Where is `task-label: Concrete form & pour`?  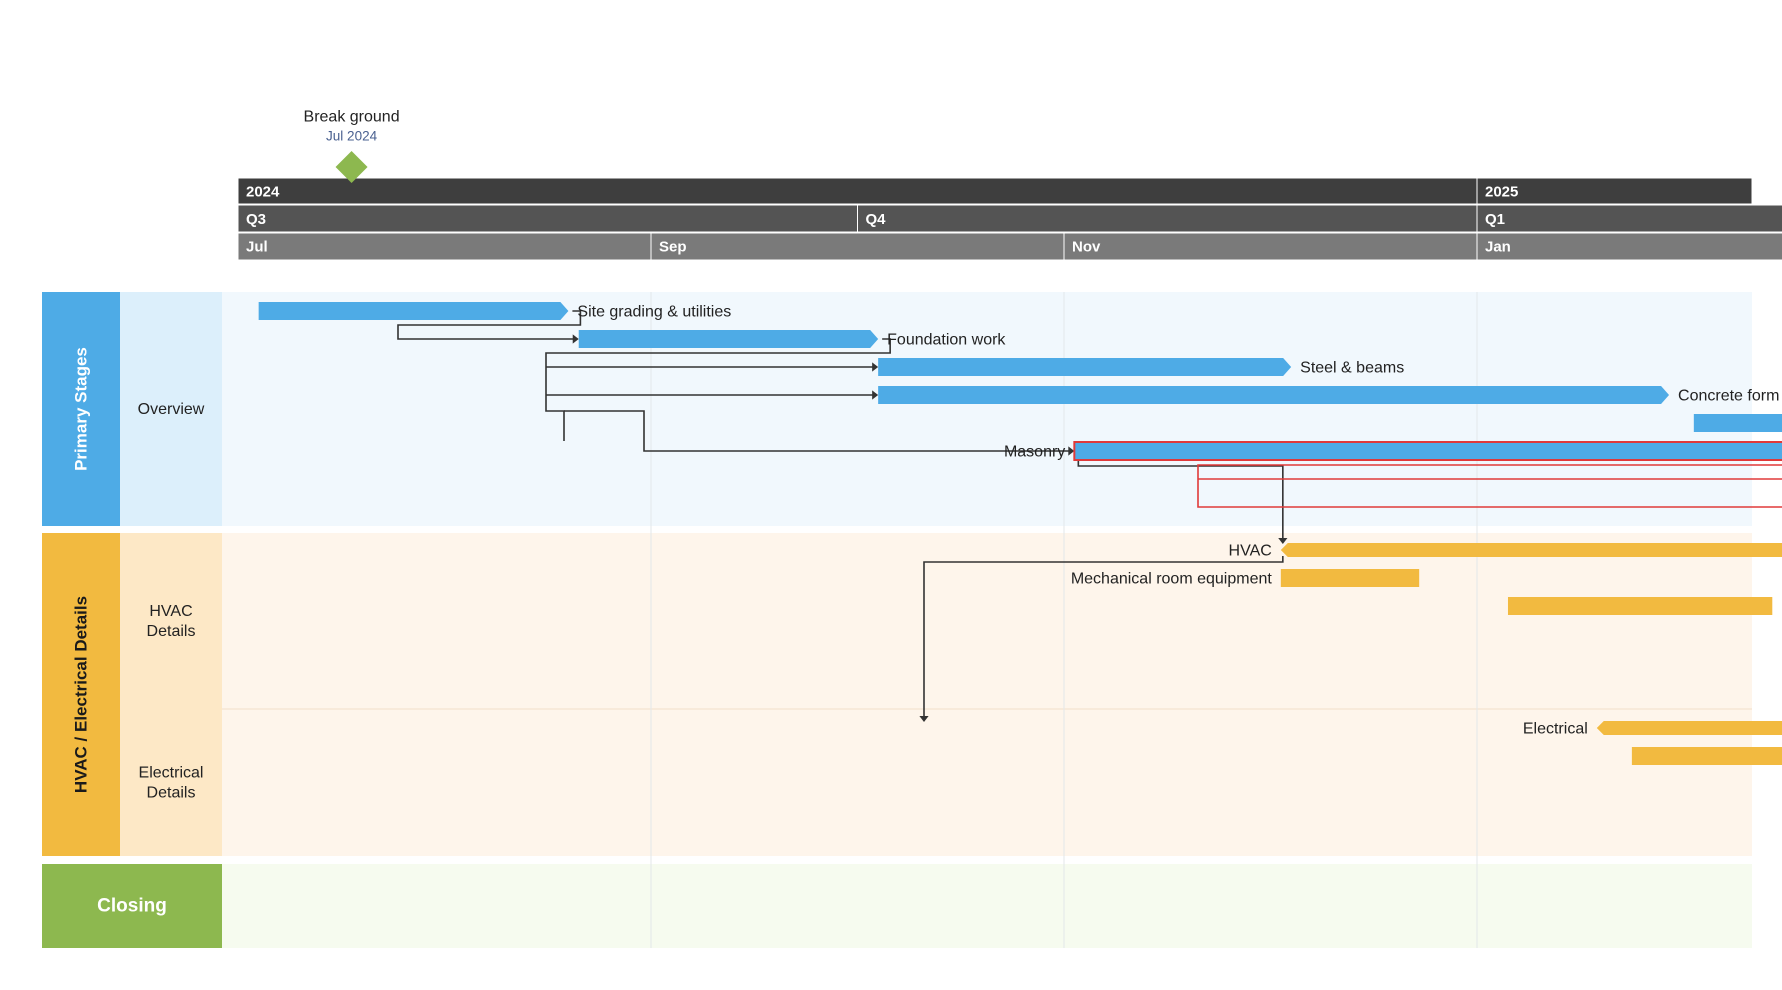 task-label: Concrete form & pour is located at coordinates (1730, 396).